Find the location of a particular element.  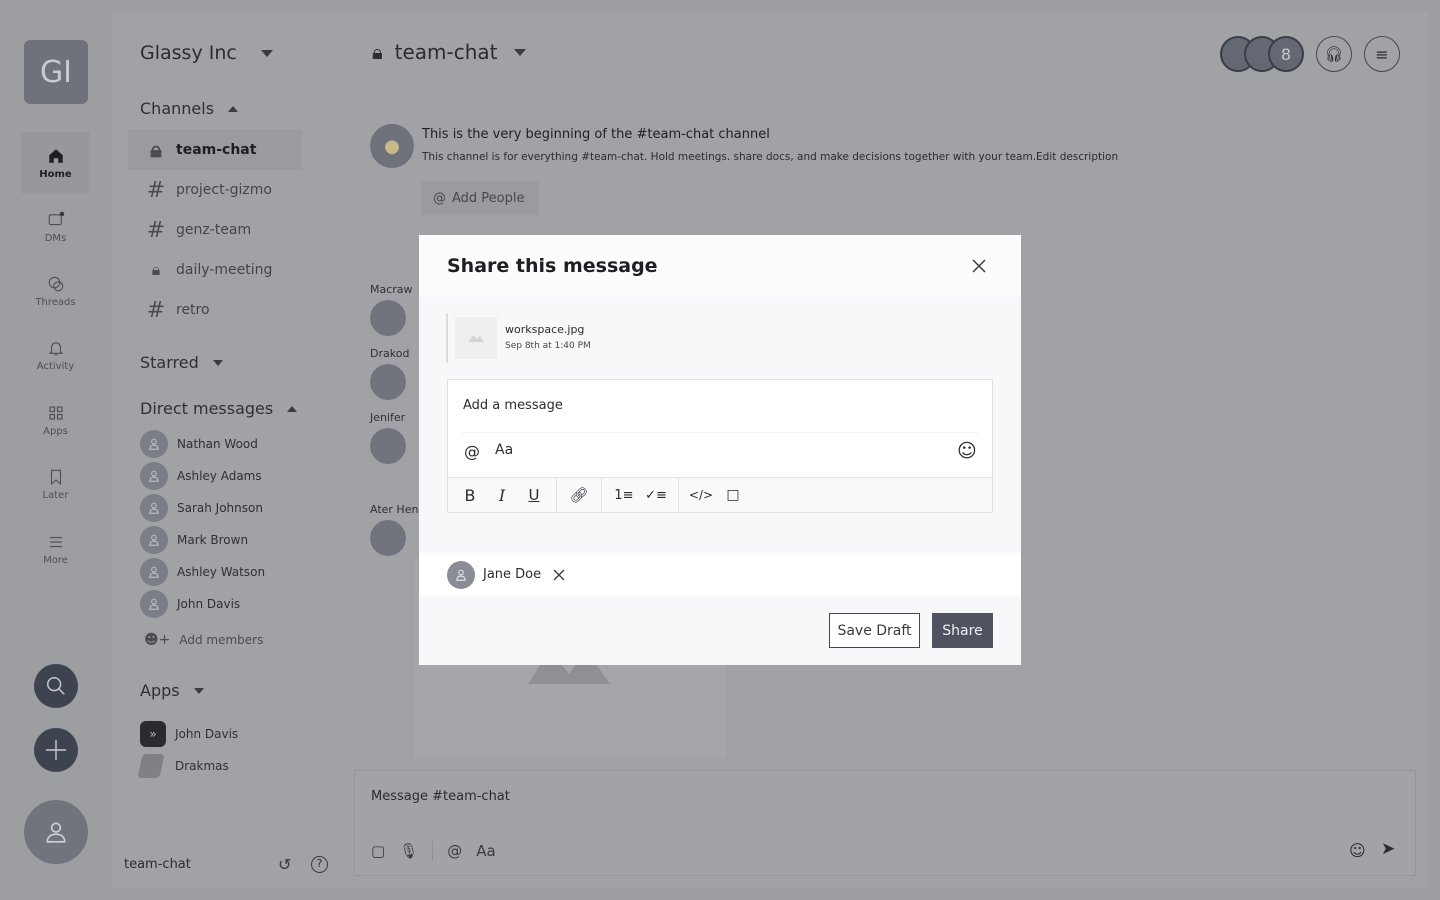

plus-icon is located at coordinates (56, 750).